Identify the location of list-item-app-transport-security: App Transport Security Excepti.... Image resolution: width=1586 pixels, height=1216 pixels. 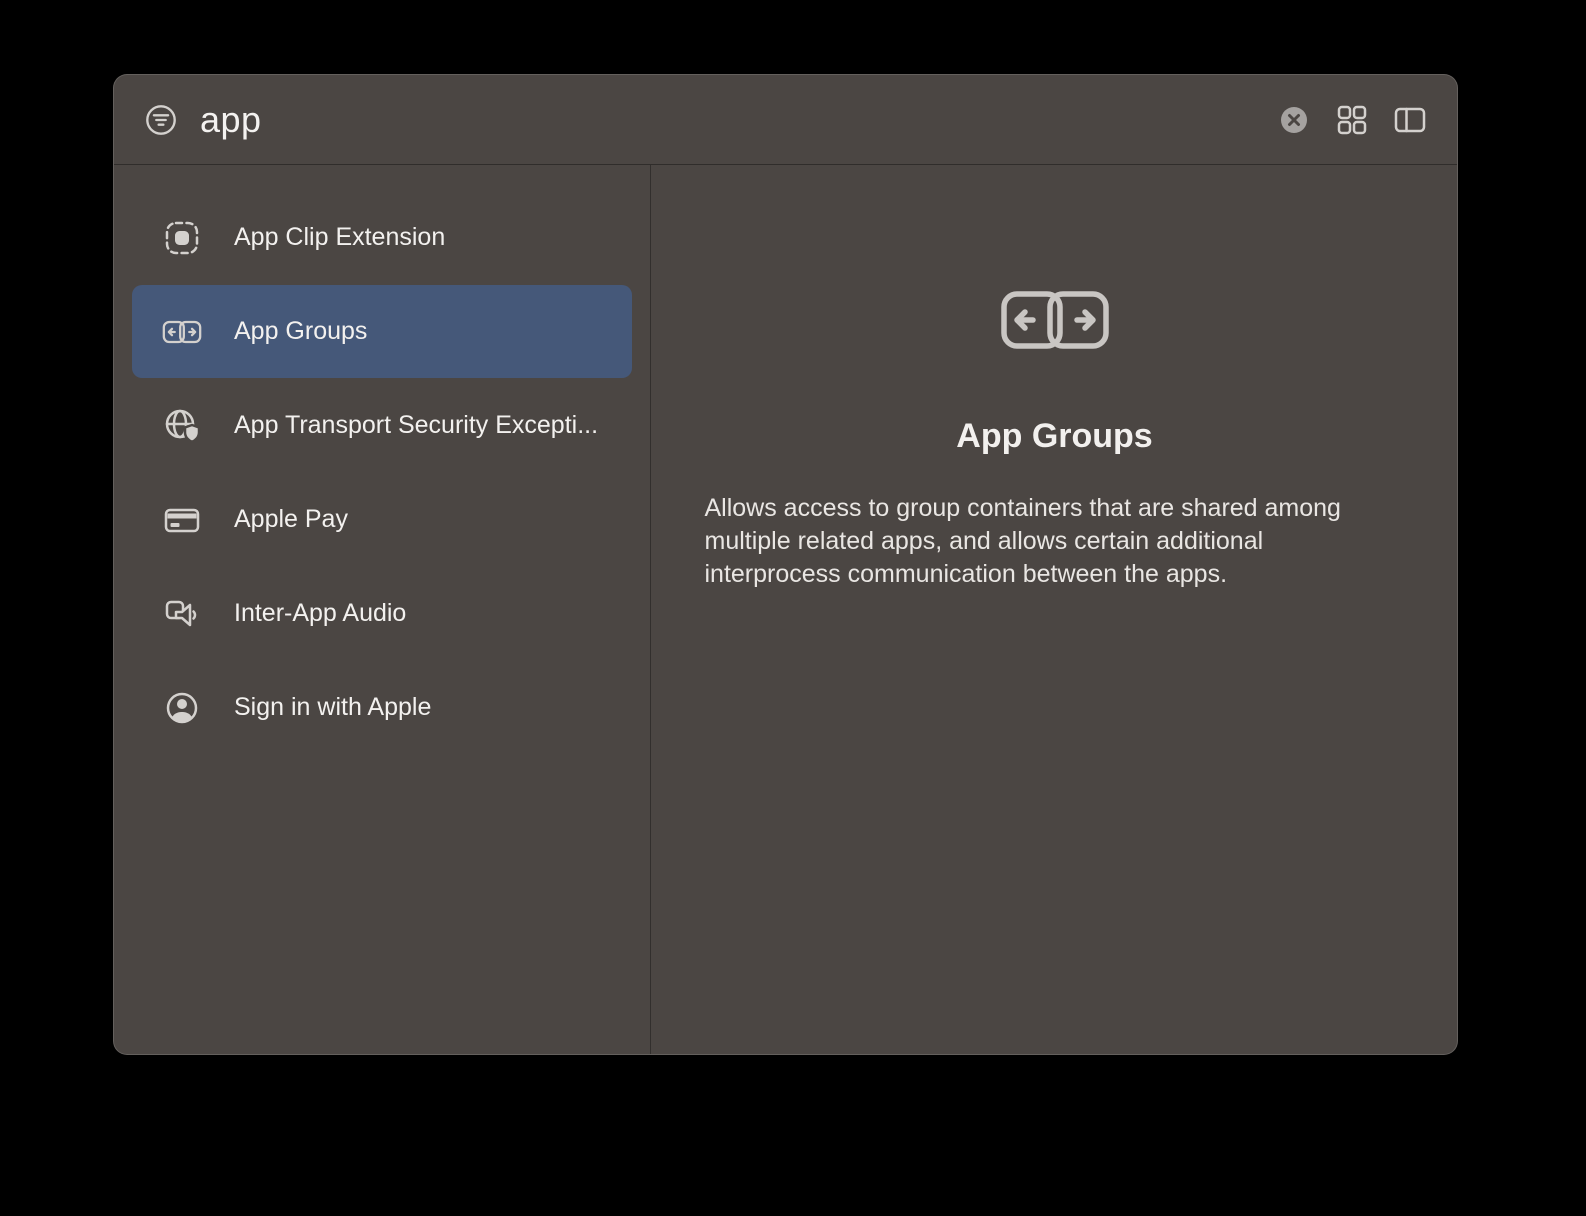
(382, 425).